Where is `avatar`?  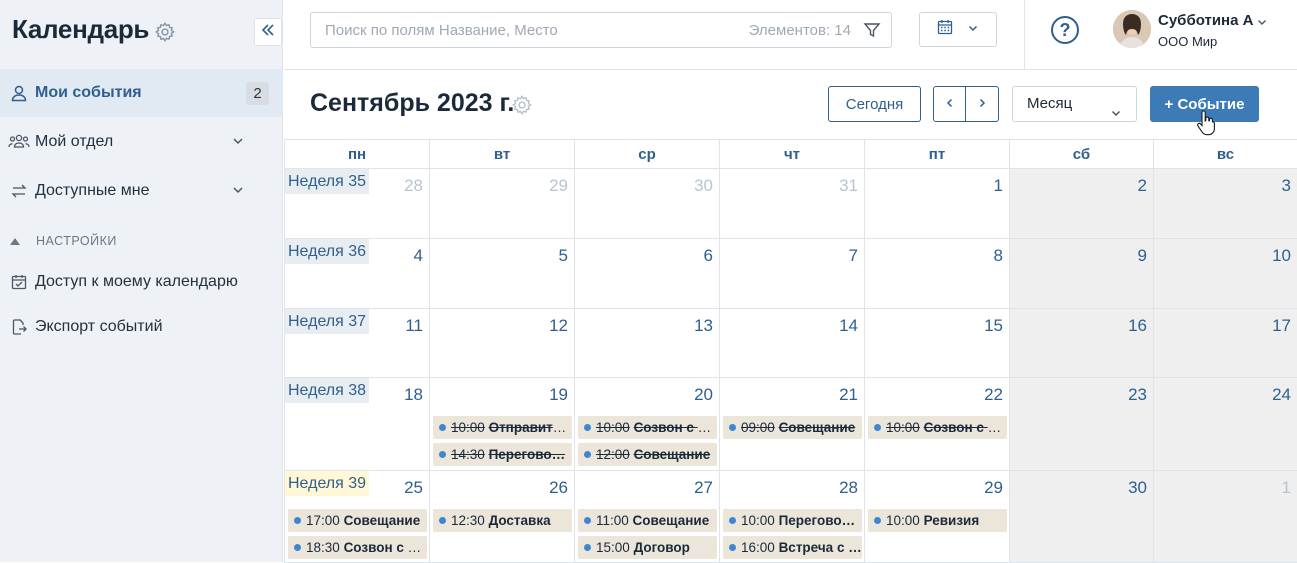
avatar is located at coordinates (1132, 29).